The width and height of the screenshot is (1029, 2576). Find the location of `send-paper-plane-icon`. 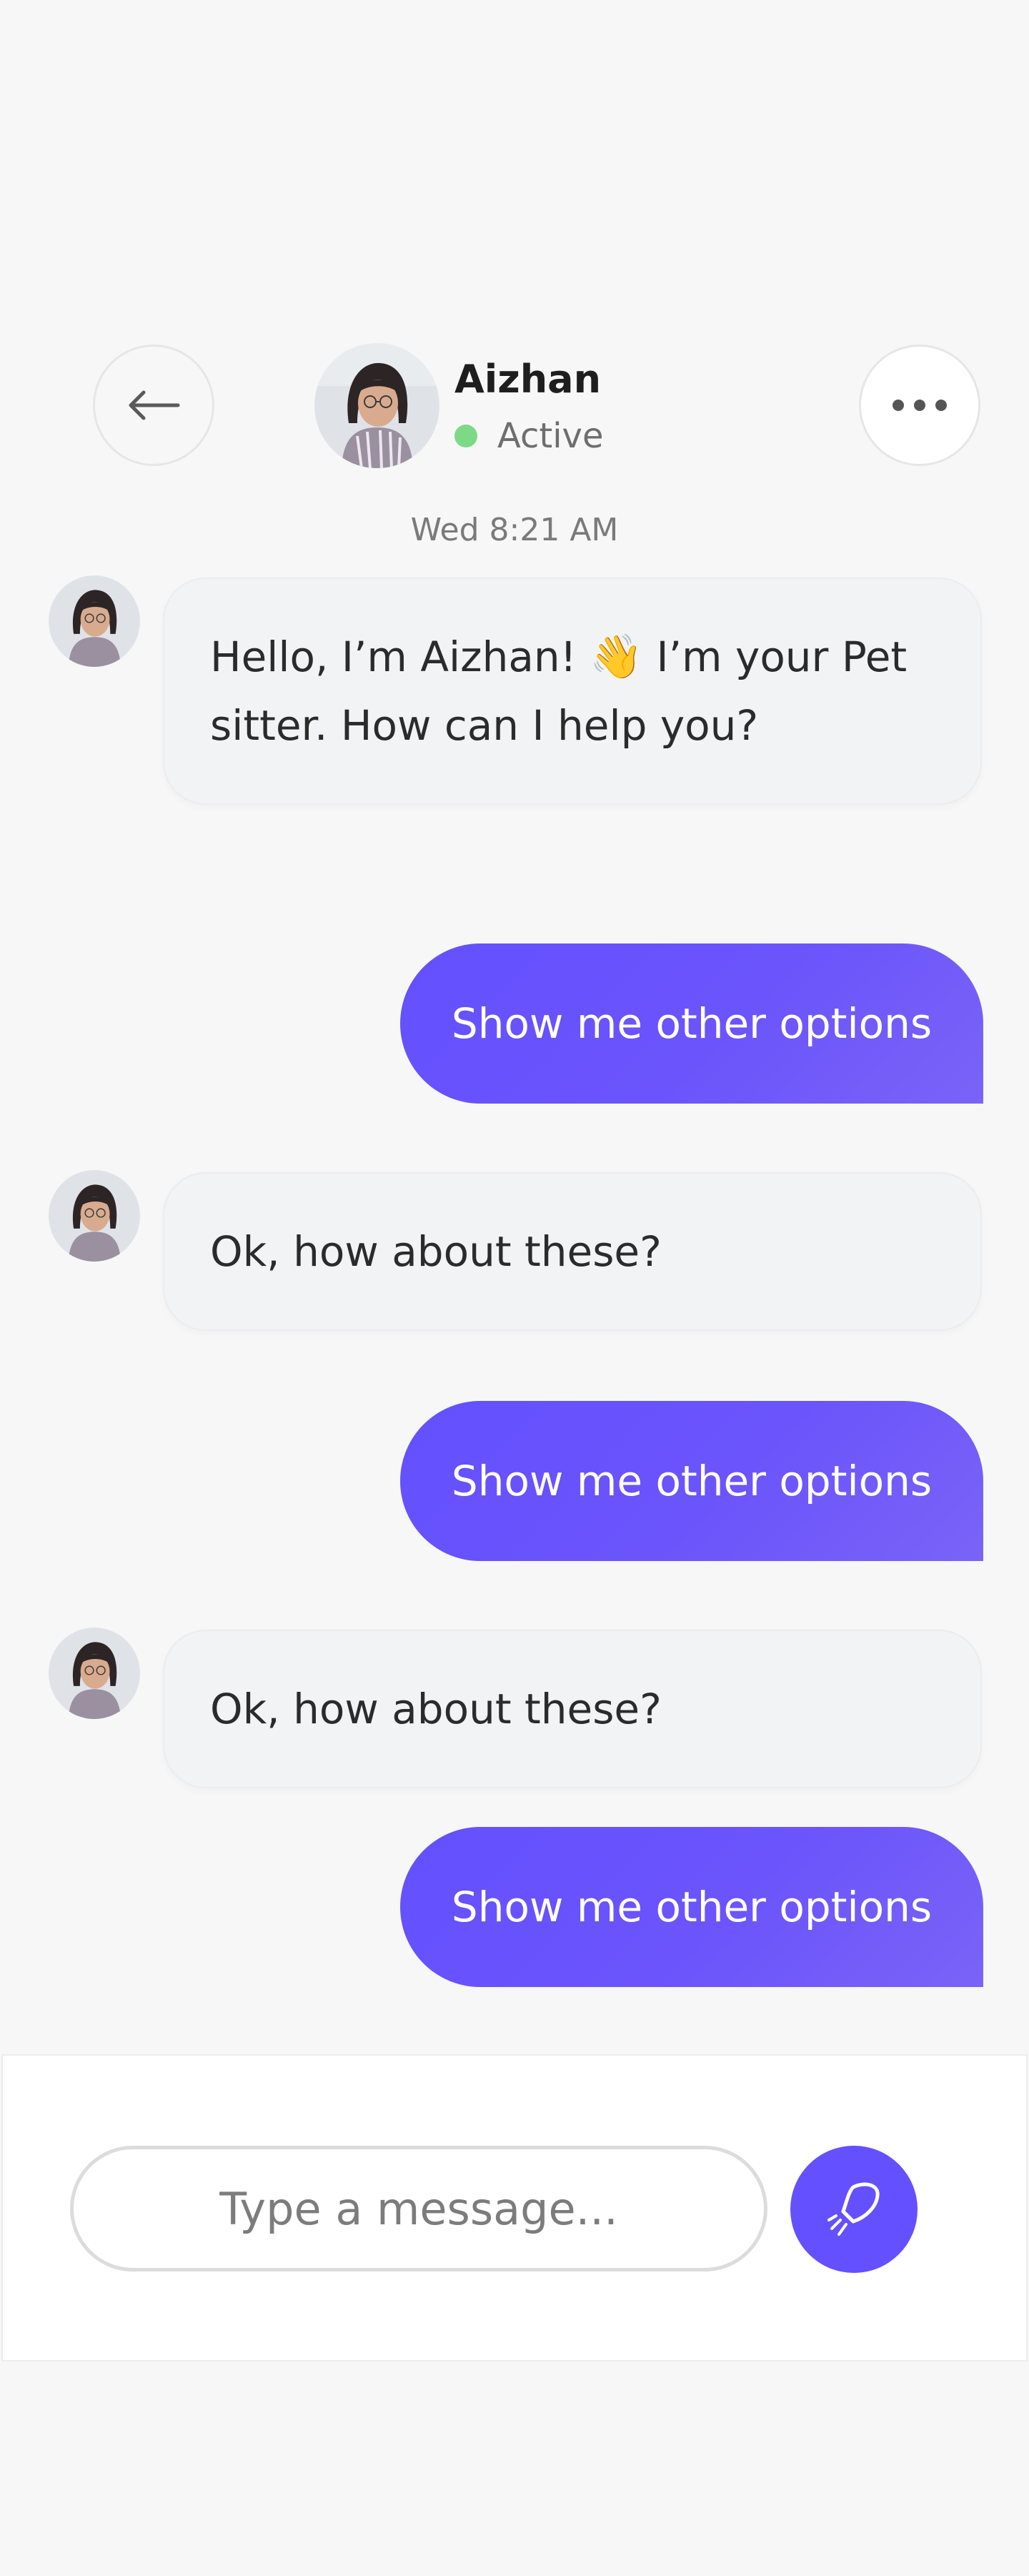

send-paper-plane-icon is located at coordinates (853, 2209).